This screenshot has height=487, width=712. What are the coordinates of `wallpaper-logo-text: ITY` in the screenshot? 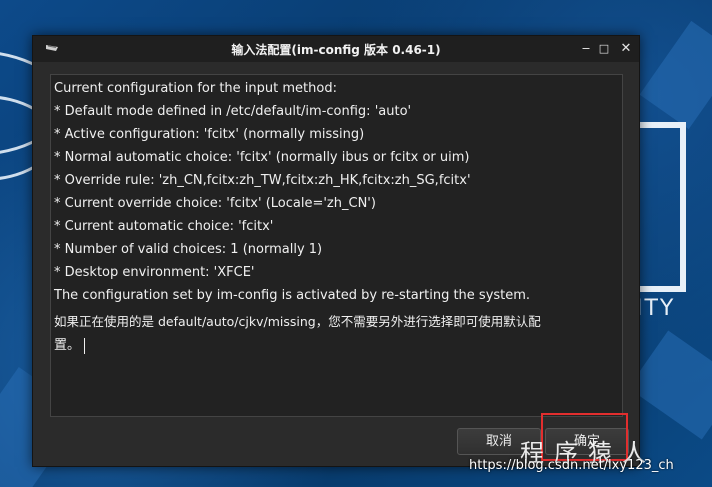 It's located at (656, 308).